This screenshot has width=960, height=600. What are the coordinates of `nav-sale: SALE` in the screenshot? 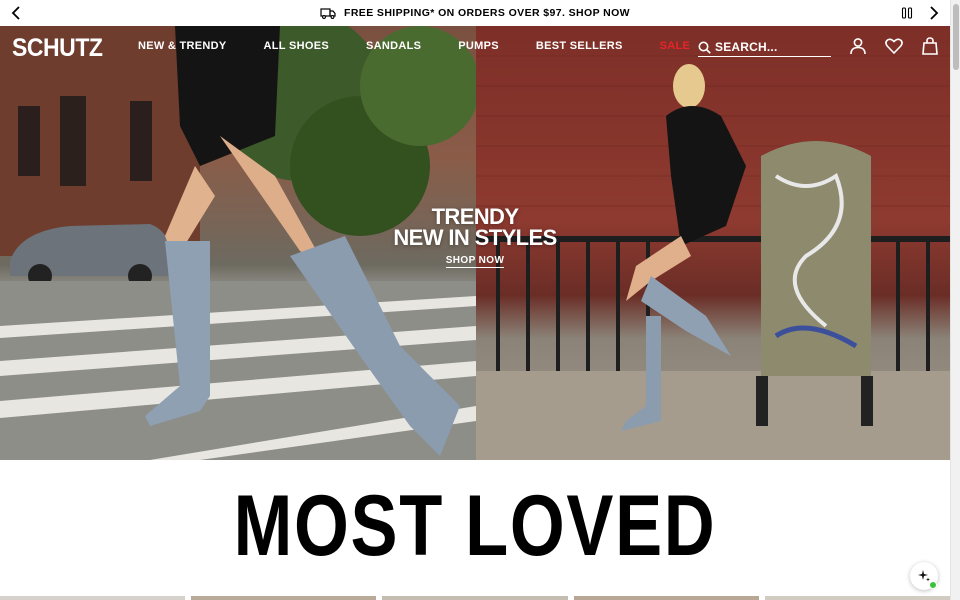 It's located at (675, 46).